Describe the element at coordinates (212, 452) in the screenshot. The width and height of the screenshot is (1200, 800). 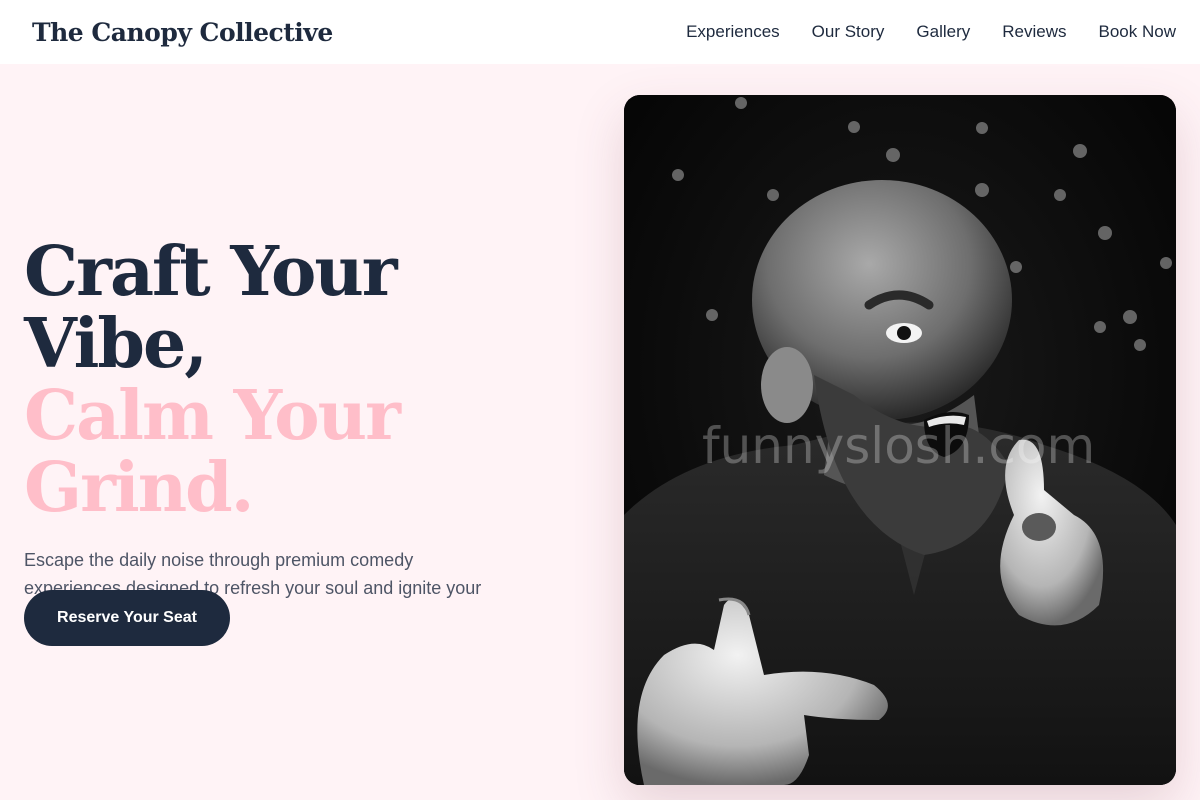
I see `headline-line-2: Calm Your Grind.` at that location.